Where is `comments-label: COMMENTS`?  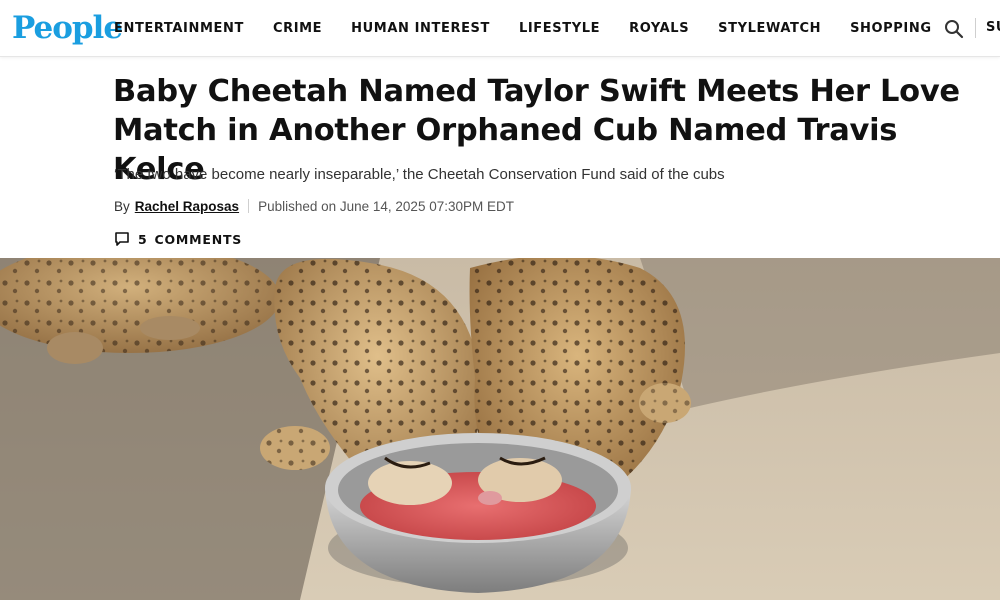
comments-label: COMMENTS is located at coordinates (198, 239).